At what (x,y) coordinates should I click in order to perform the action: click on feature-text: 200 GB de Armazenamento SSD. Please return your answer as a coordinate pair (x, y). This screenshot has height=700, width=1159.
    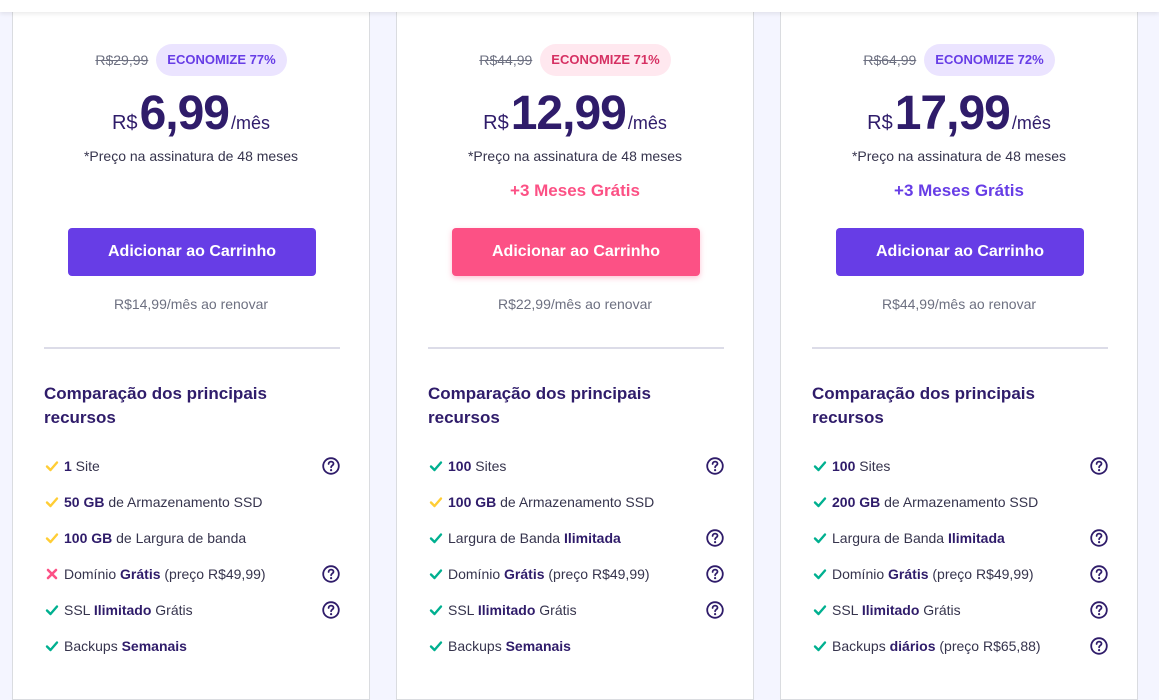
    Looking at the image, I should click on (935, 502).